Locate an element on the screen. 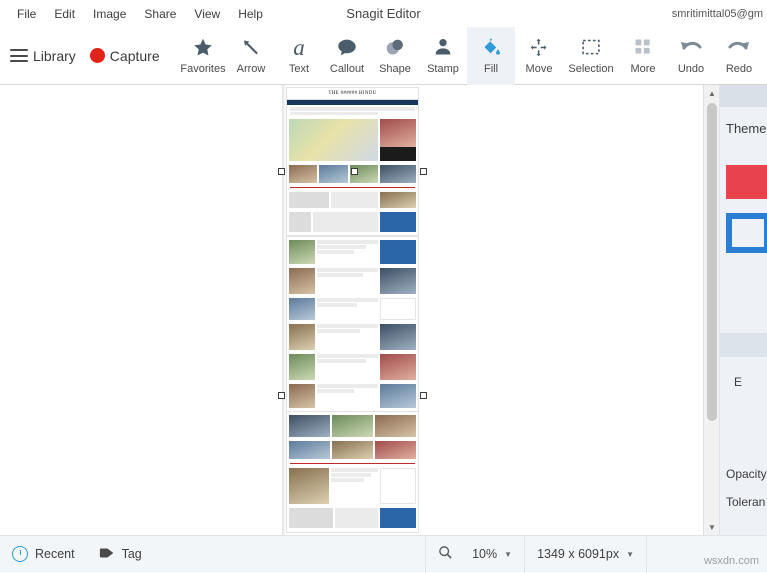 The width and height of the screenshot is (767, 573). capture-label: Capture is located at coordinates (134, 55).